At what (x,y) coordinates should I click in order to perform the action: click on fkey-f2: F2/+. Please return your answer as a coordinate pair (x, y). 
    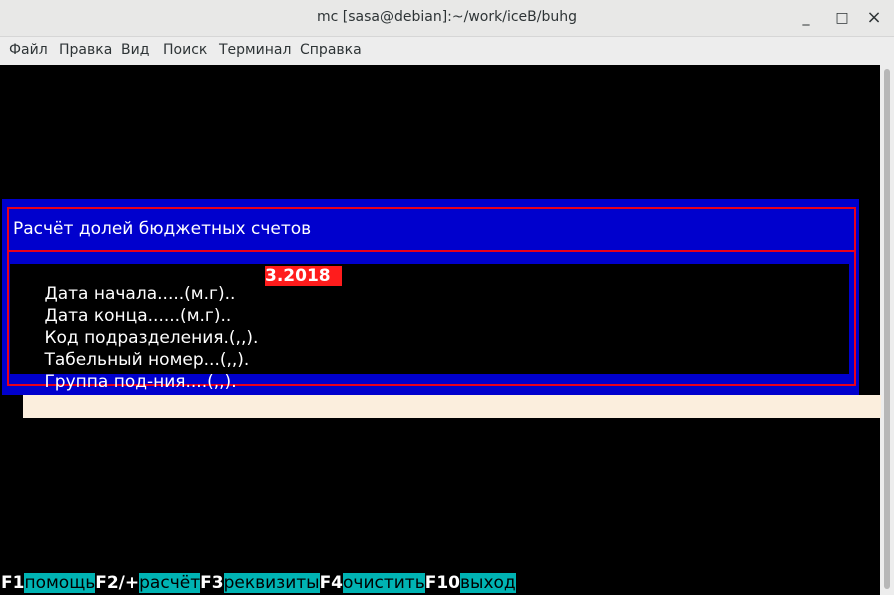
    Looking at the image, I should click on (117, 583).